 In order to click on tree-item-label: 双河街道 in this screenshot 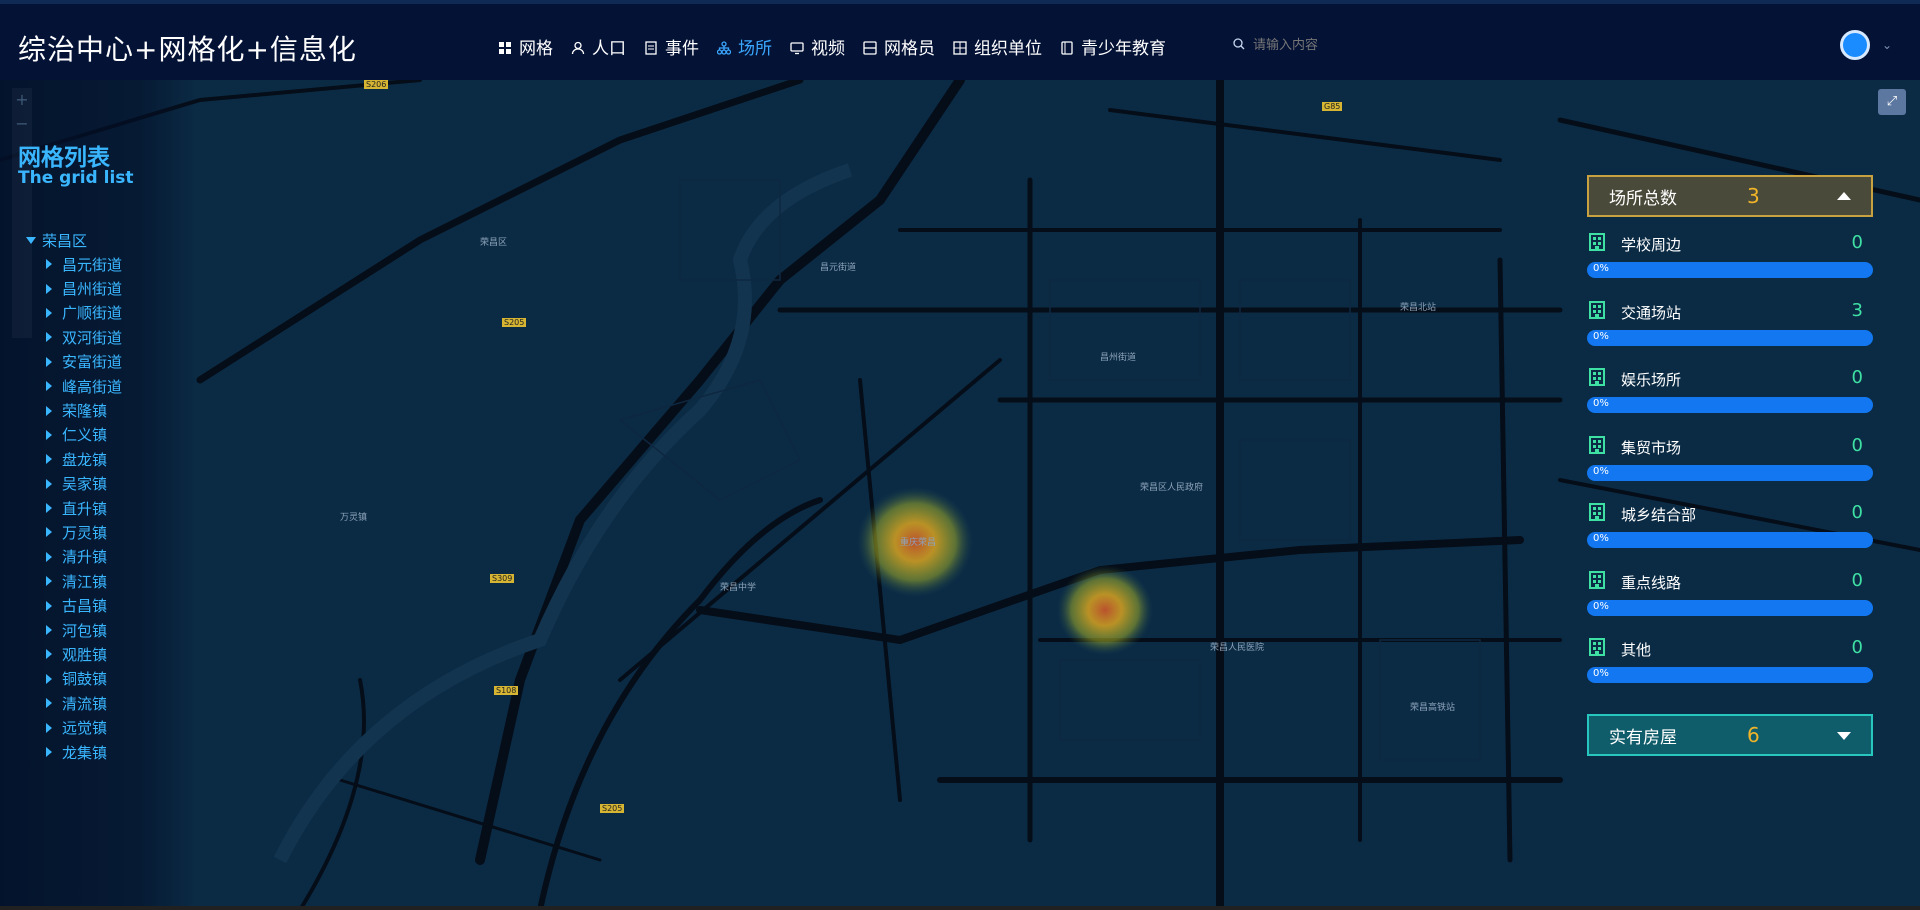, I will do `click(92, 337)`.